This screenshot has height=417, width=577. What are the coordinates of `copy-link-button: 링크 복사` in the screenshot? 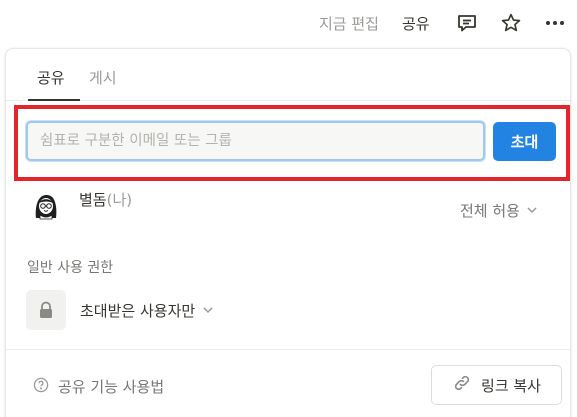 It's located at (496, 385).